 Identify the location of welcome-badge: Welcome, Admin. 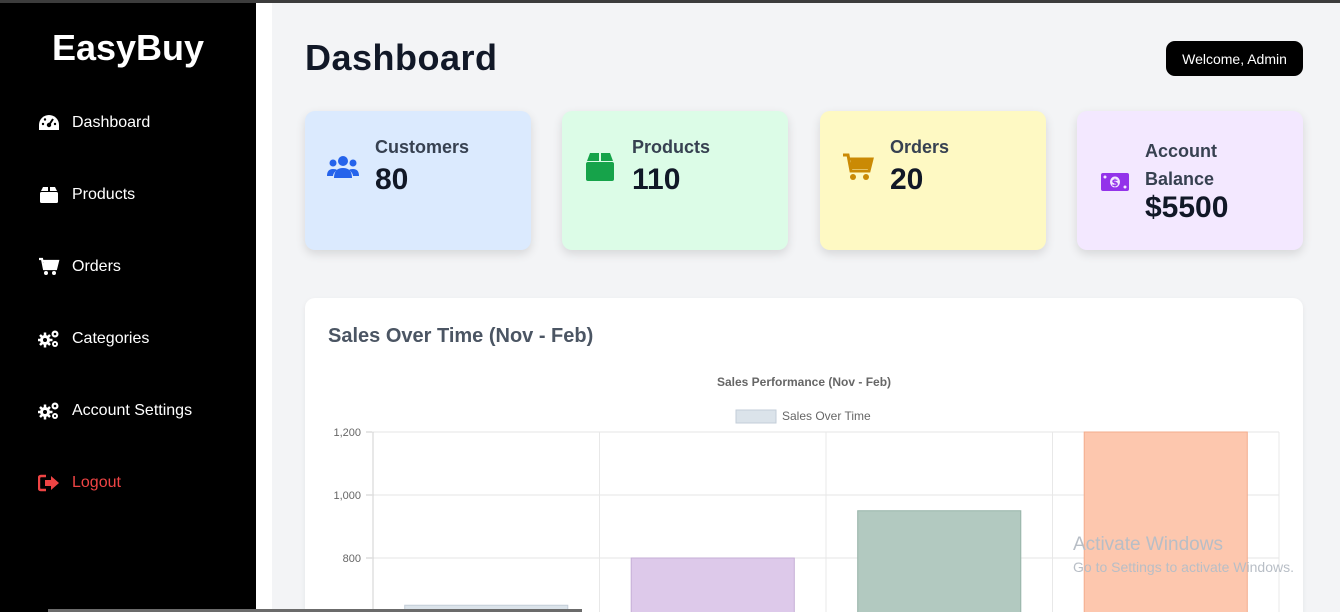
(1234, 58).